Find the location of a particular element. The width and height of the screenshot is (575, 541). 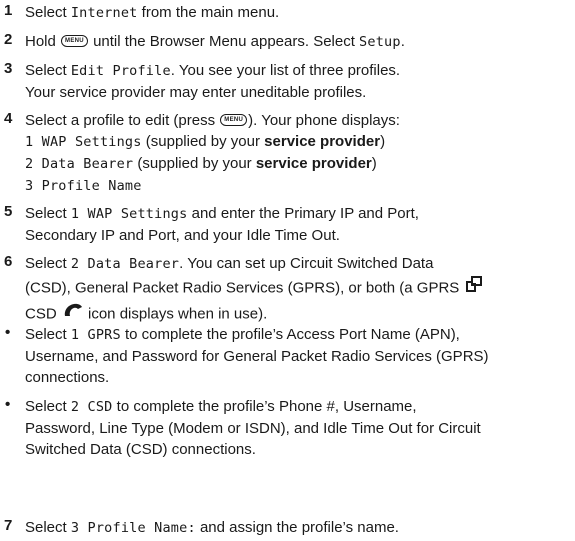

screen-option-1: 1 WAP Settings is located at coordinates (83, 142).